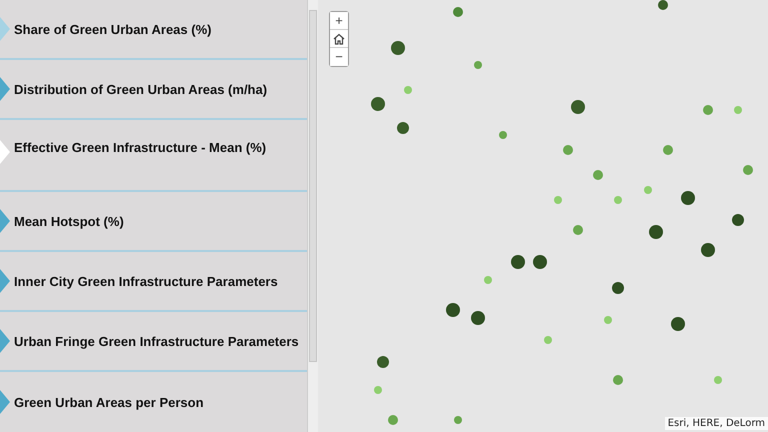  Describe the element at coordinates (153, 402) in the screenshot. I see `sidebar-item: Green Urban Areas per Person` at that location.